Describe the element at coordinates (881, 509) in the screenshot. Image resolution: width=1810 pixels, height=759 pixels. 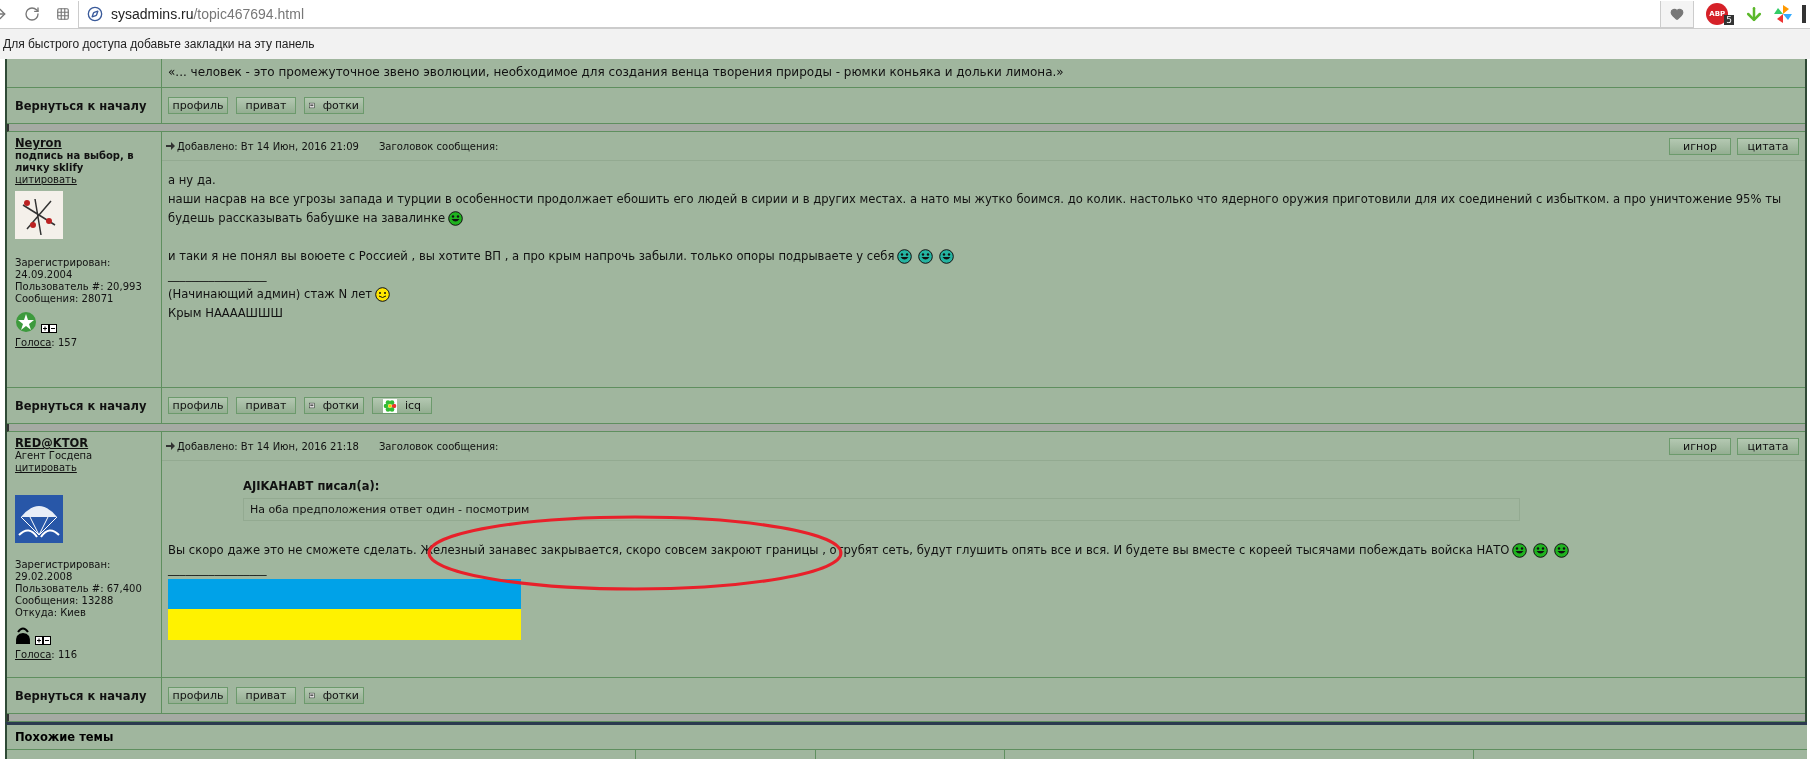
I see `quote-text: На оба предположения ответ один - посмотрим` at that location.